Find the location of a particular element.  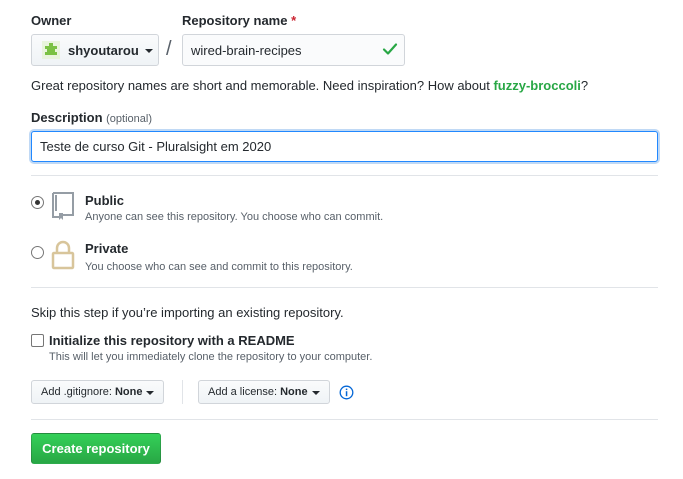

repository-name-label: Repository name * is located at coordinates (239, 20).